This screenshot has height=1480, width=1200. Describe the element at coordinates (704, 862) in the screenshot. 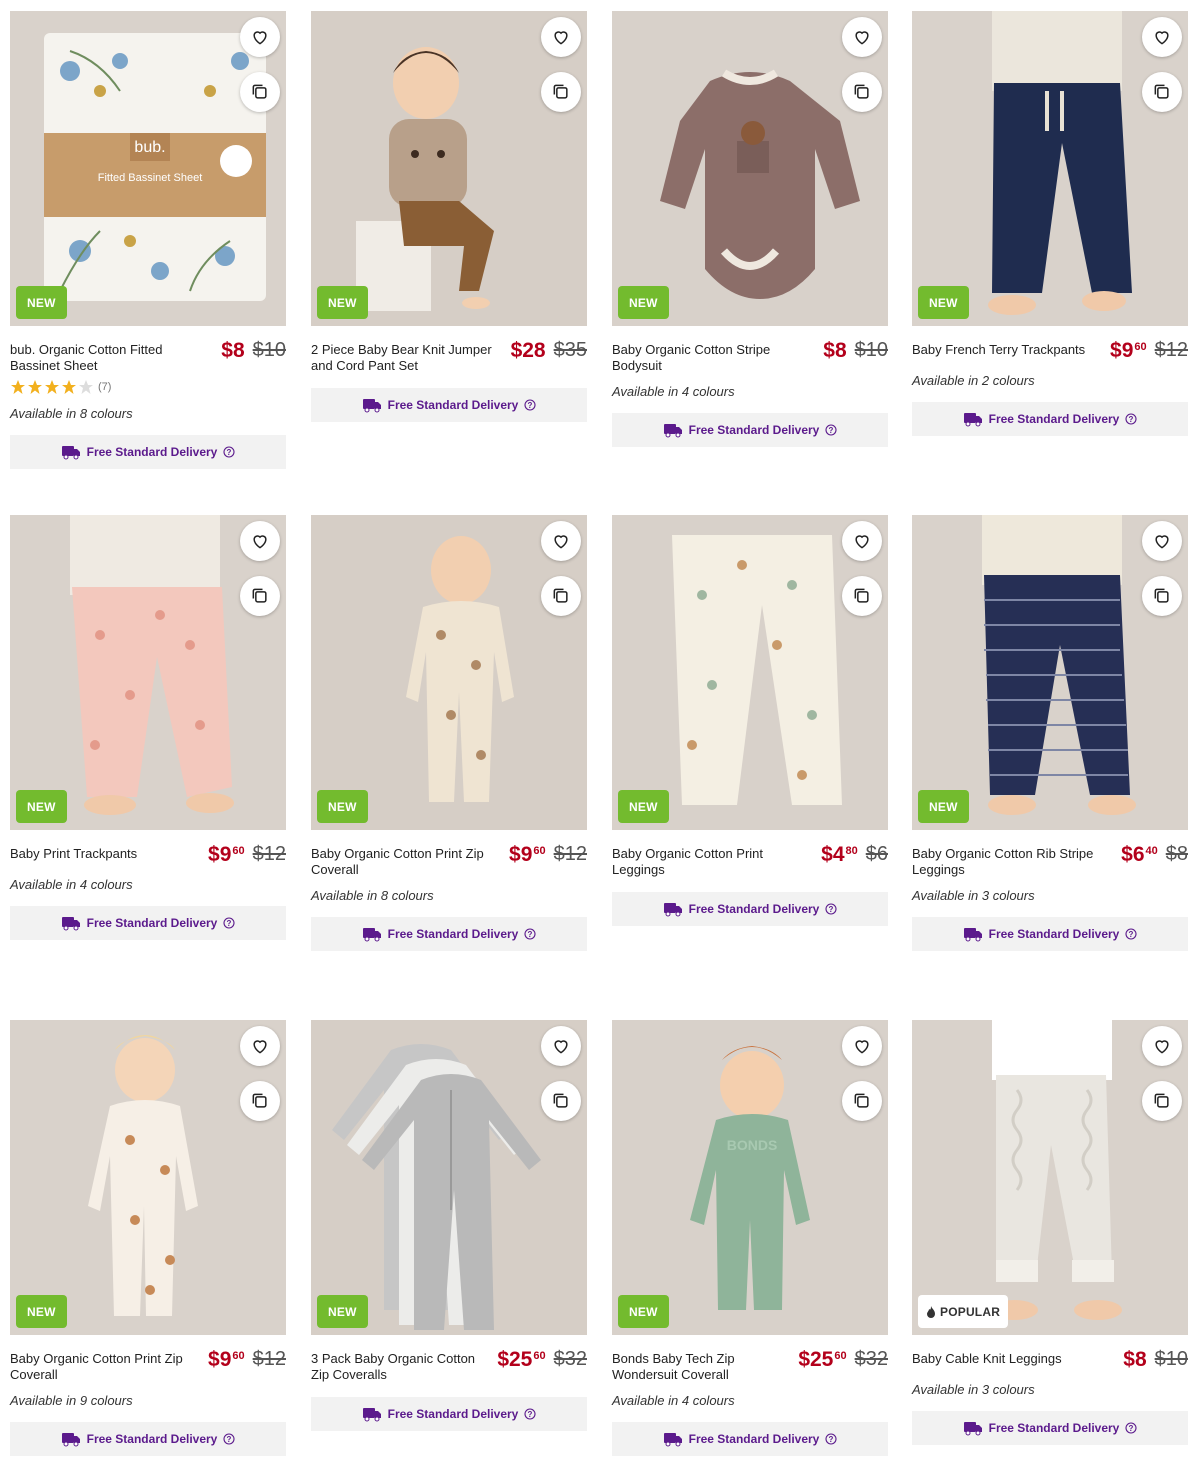

I see `product-title: Baby Organic Cotton Print Leggings` at that location.